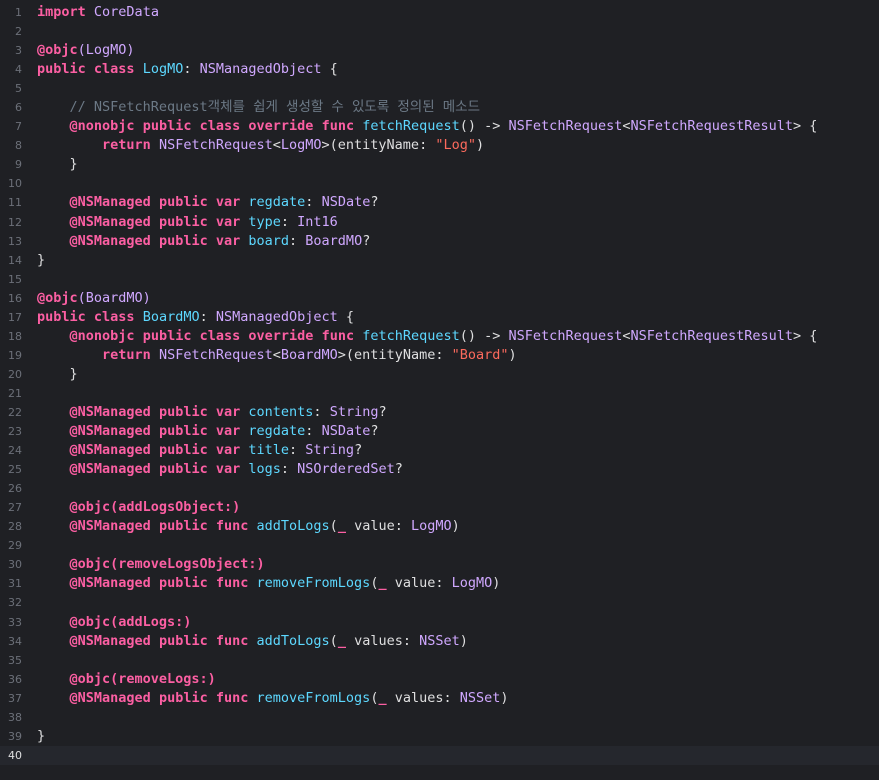 This screenshot has width=879, height=780. Describe the element at coordinates (439, 450) in the screenshot. I see `code-line: 24 @NSManaged public var title: String?` at that location.